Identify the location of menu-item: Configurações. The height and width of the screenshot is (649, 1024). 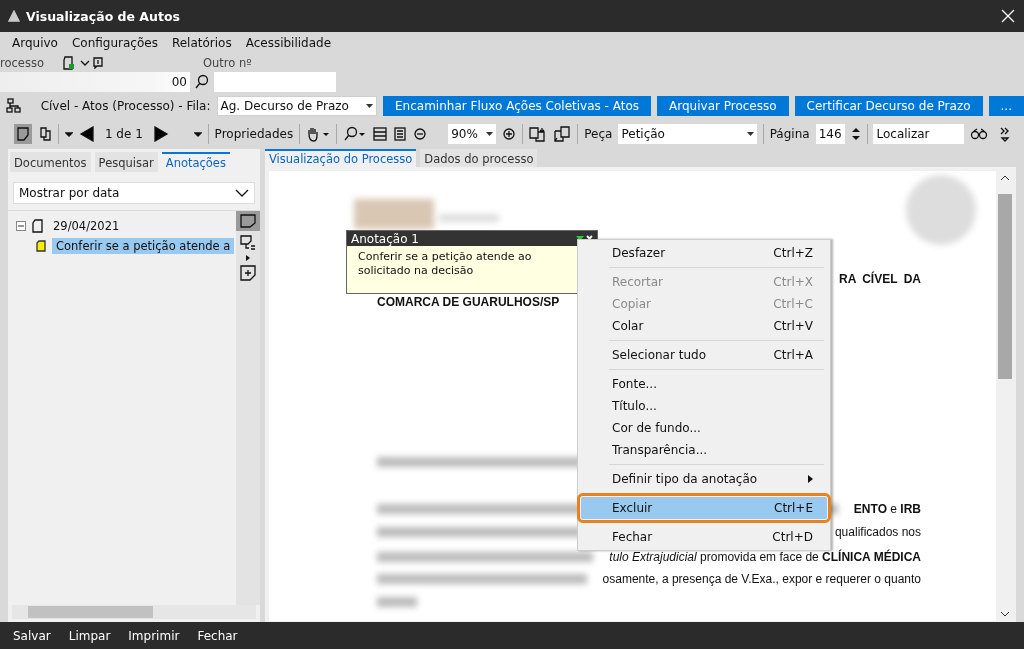
(114, 43).